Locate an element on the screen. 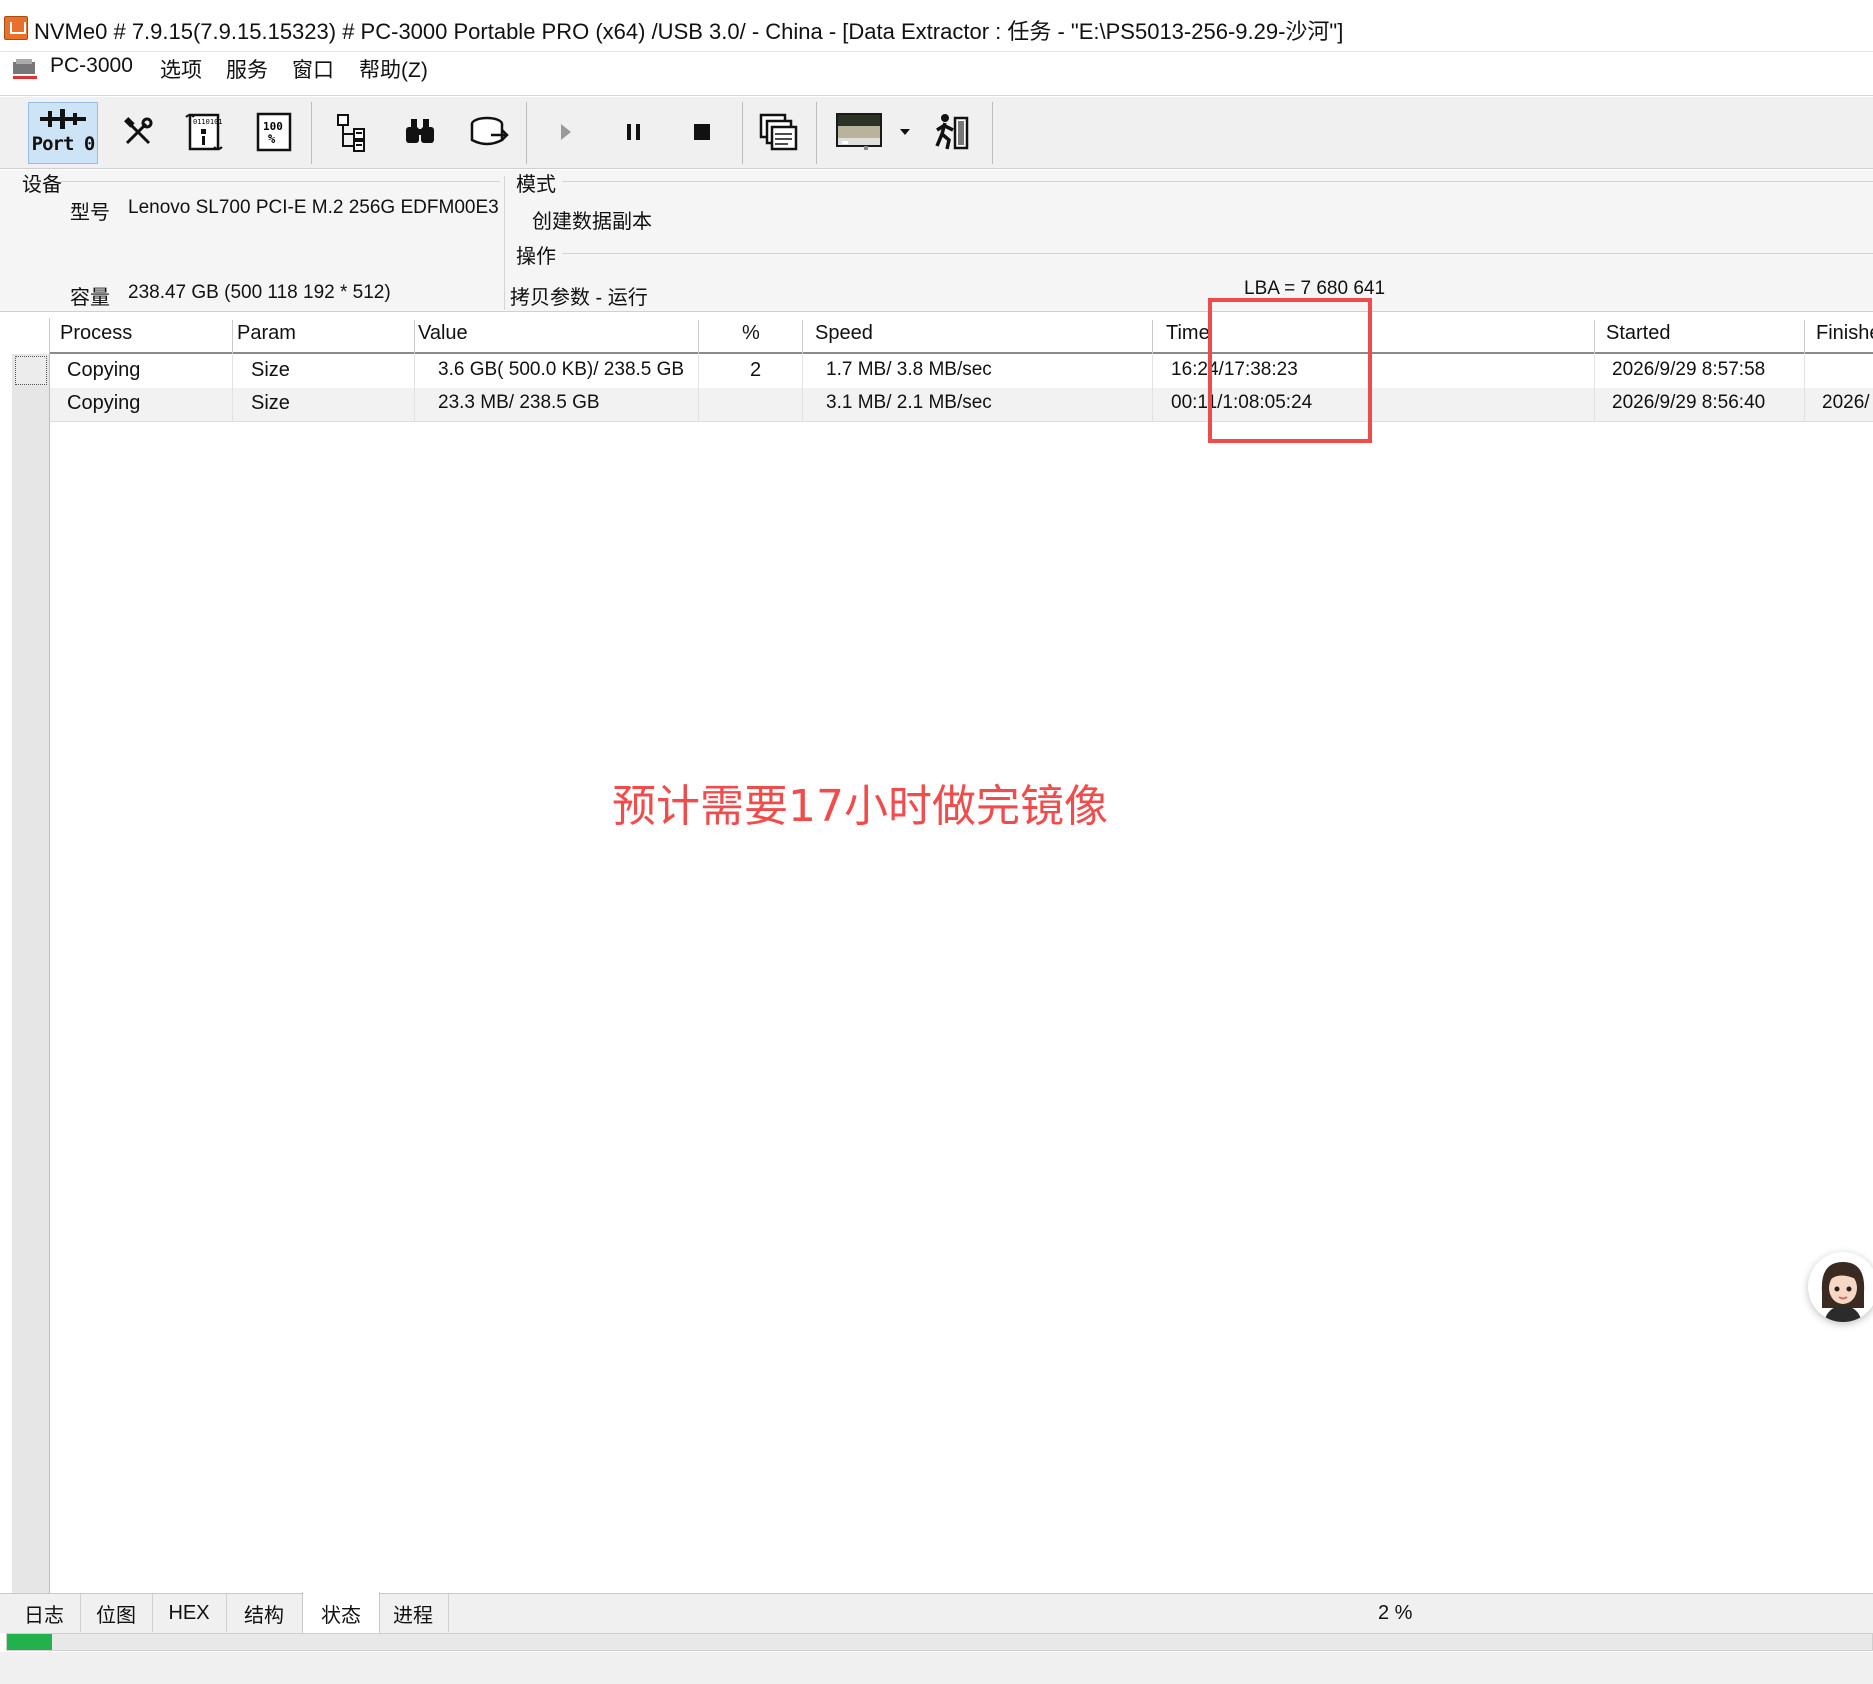 The width and height of the screenshot is (1873, 1684). svg-text: 0110101 is located at coordinates (208, 122).